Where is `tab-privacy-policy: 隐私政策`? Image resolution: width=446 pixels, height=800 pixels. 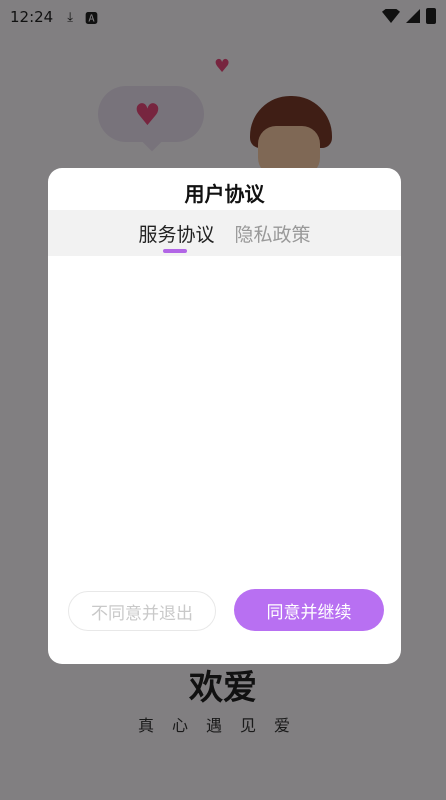 tab-privacy-policy: 隐私政策 is located at coordinates (273, 233).